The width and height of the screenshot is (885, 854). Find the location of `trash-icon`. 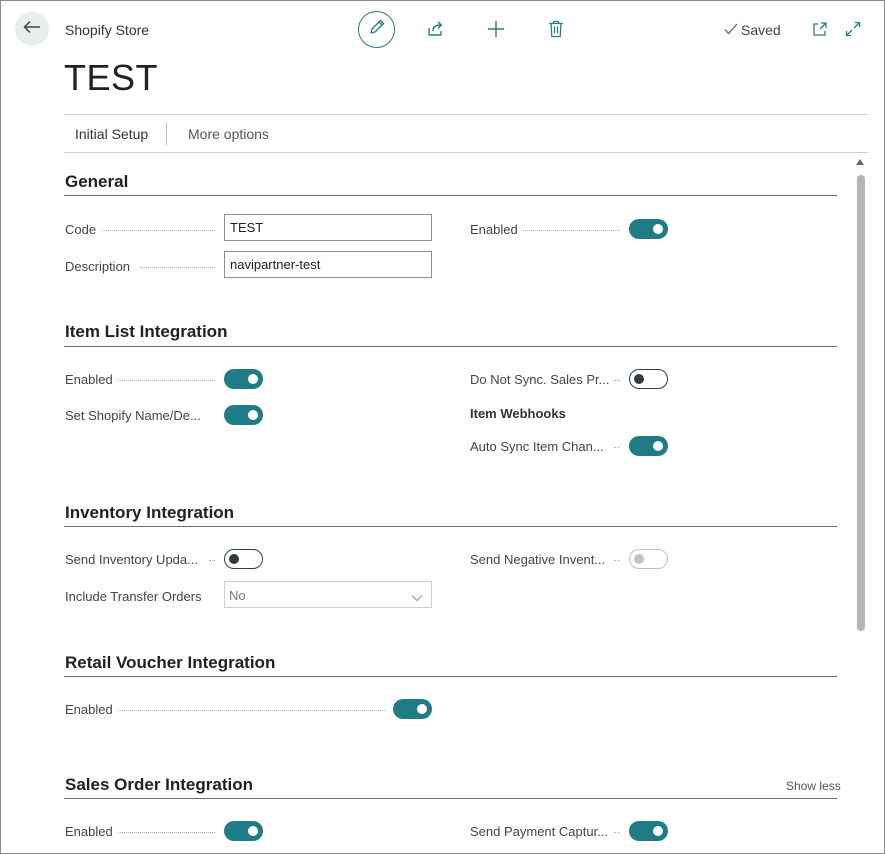

trash-icon is located at coordinates (556, 31).